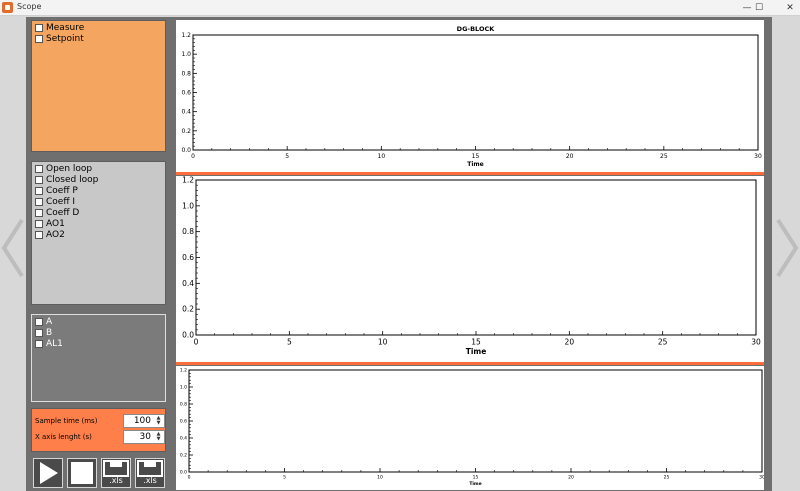 The image size is (800, 491). I want to click on next-page-button, so click(787, 248).